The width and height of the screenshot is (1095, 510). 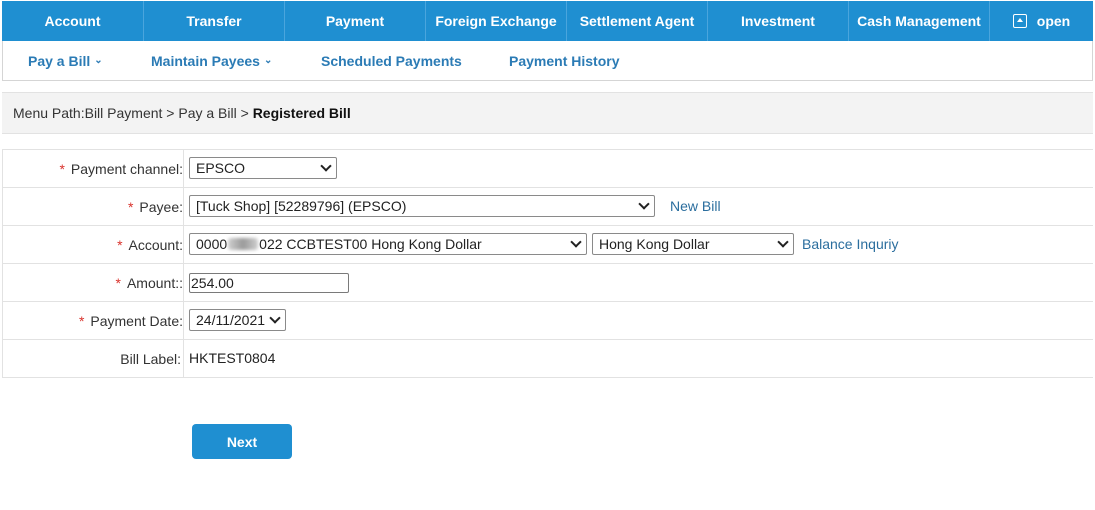 I want to click on currency-select: Hong Kong Dollar, so click(x=693, y=244).